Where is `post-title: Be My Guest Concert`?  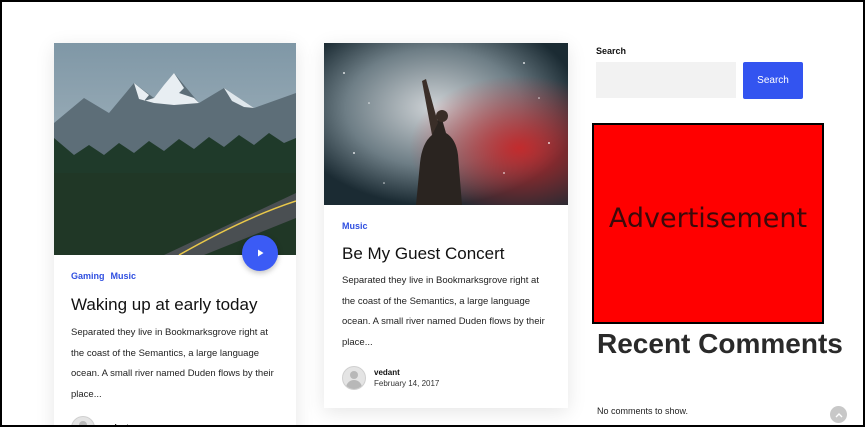
post-title: Be My Guest Concert is located at coordinates (423, 254).